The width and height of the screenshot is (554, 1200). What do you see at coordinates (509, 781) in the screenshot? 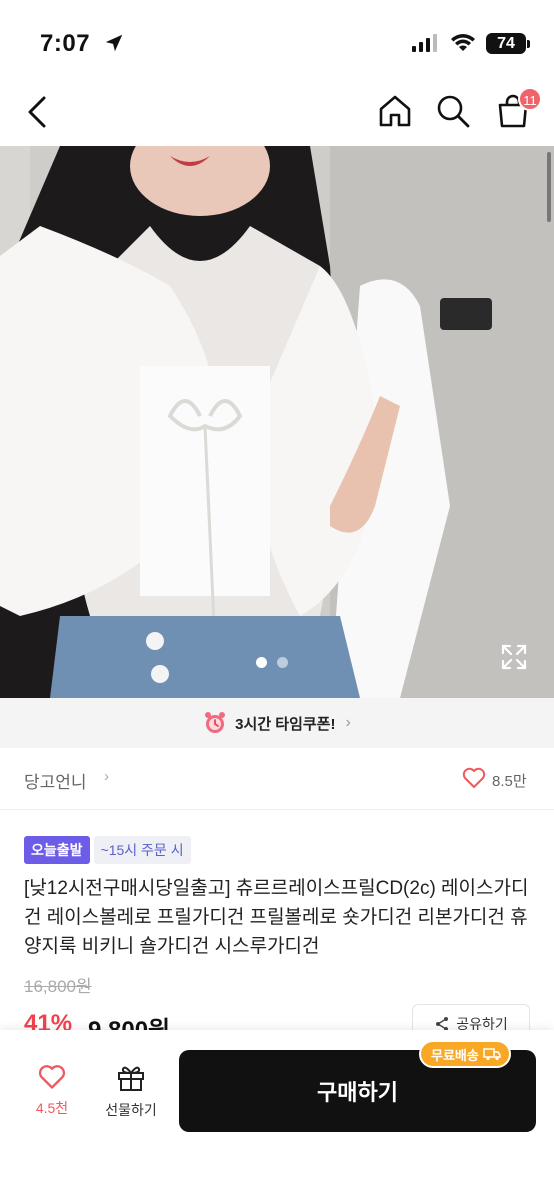
I see `store-like-count: 8.5만` at bounding box center [509, 781].